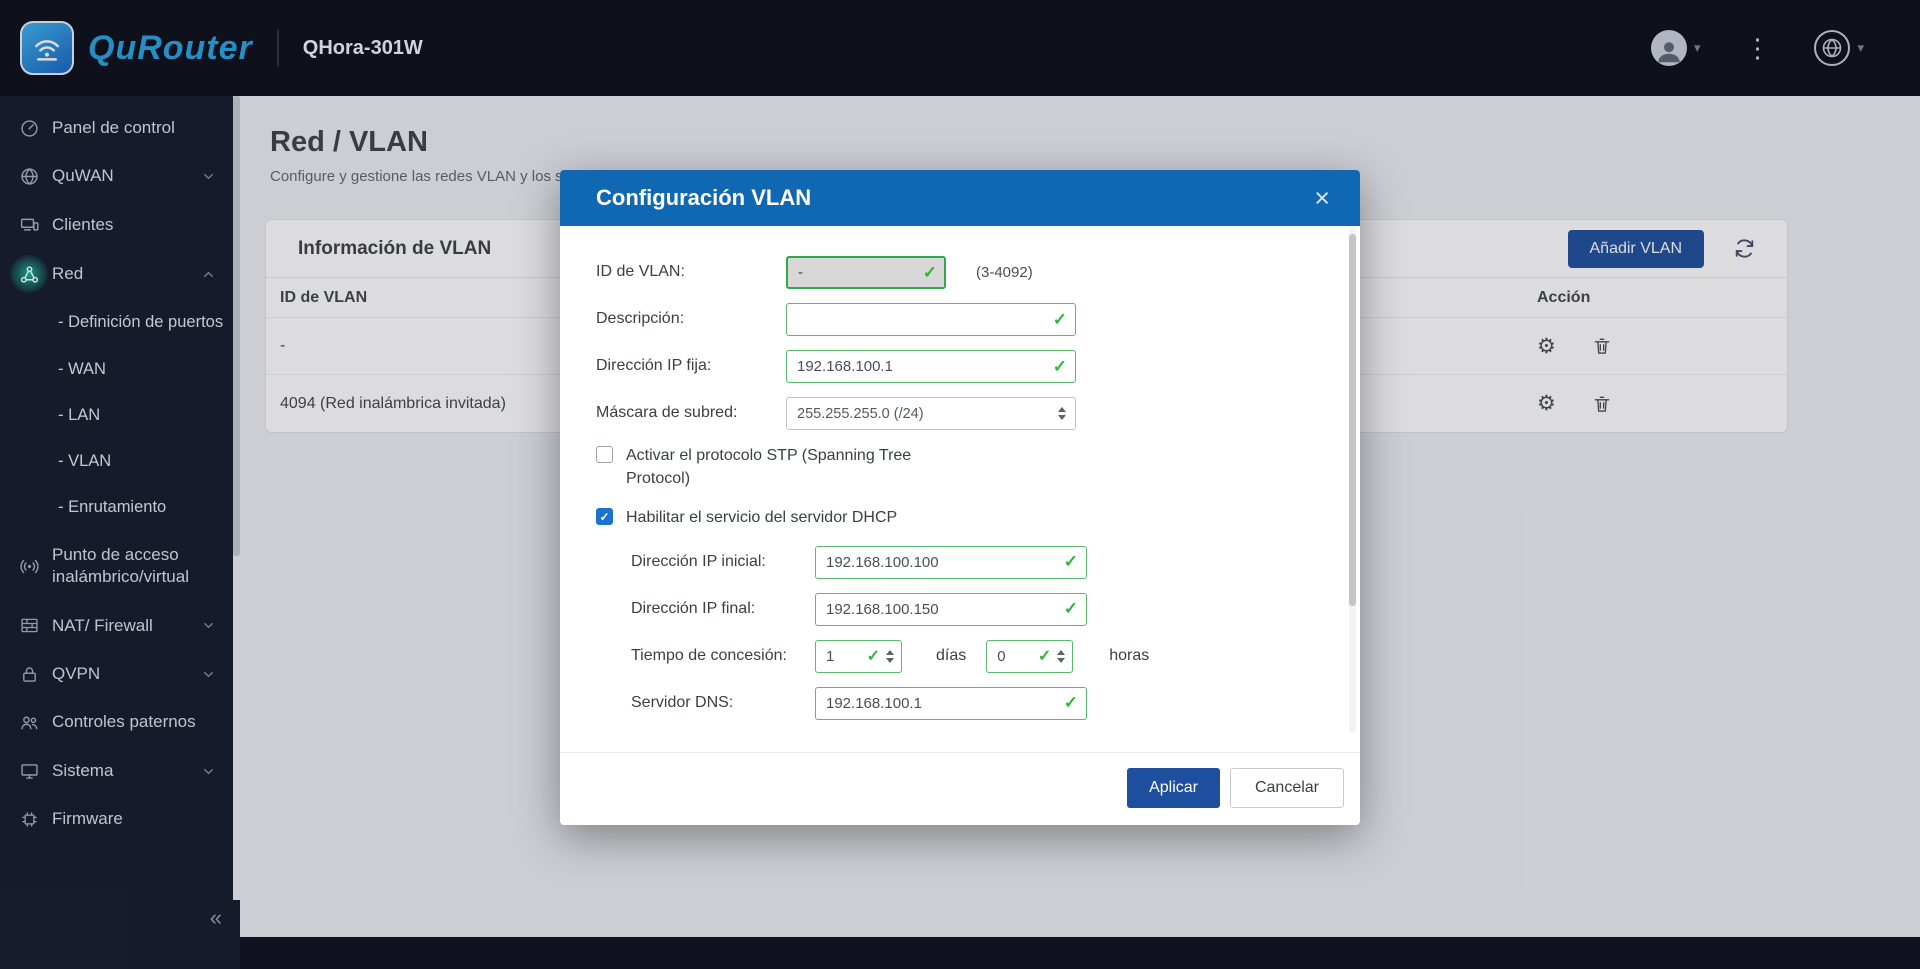 This screenshot has width=1920, height=969. I want to click on subnet-mask-row: Máscara de subred: 255.255.255.0 (/24), so click(956, 413).